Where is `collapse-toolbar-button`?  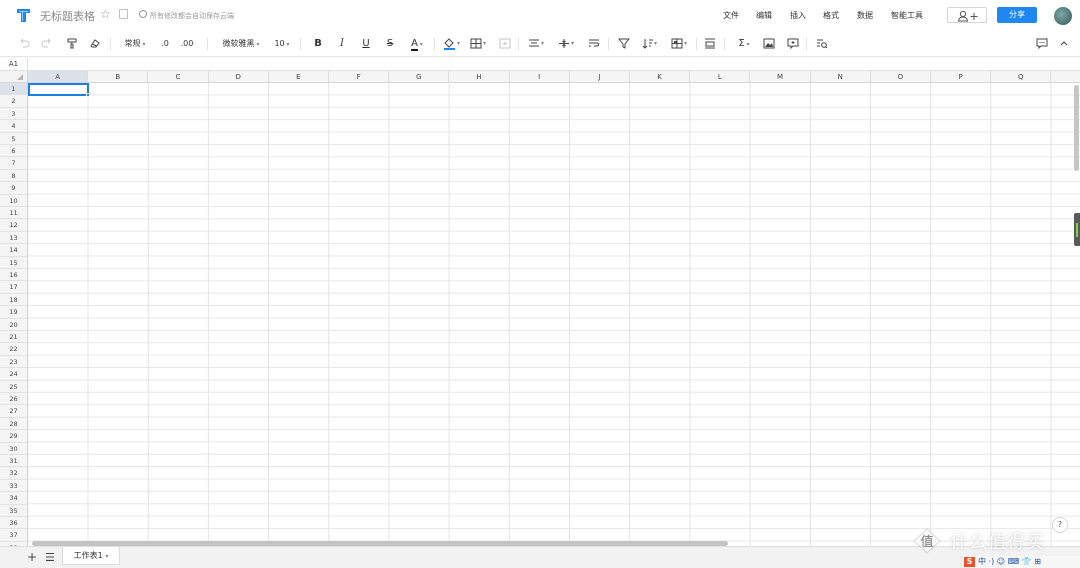
collapse-toolbar-button is located at coordinates (1064, 43).